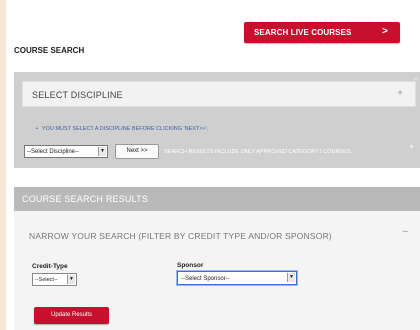  What do you see at coordinates (137, 151) in the screenshot?
I see `next-button: Next >>` at bounding box center [137, 151].